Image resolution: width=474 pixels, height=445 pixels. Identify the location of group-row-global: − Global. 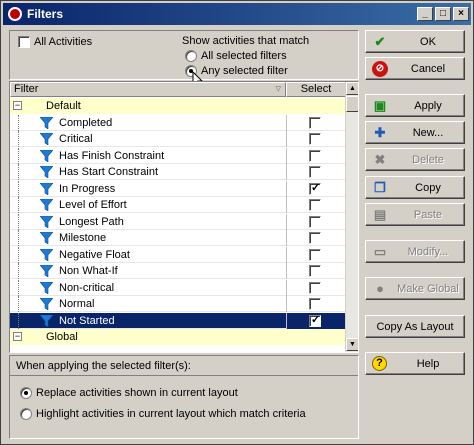
(178, 337).